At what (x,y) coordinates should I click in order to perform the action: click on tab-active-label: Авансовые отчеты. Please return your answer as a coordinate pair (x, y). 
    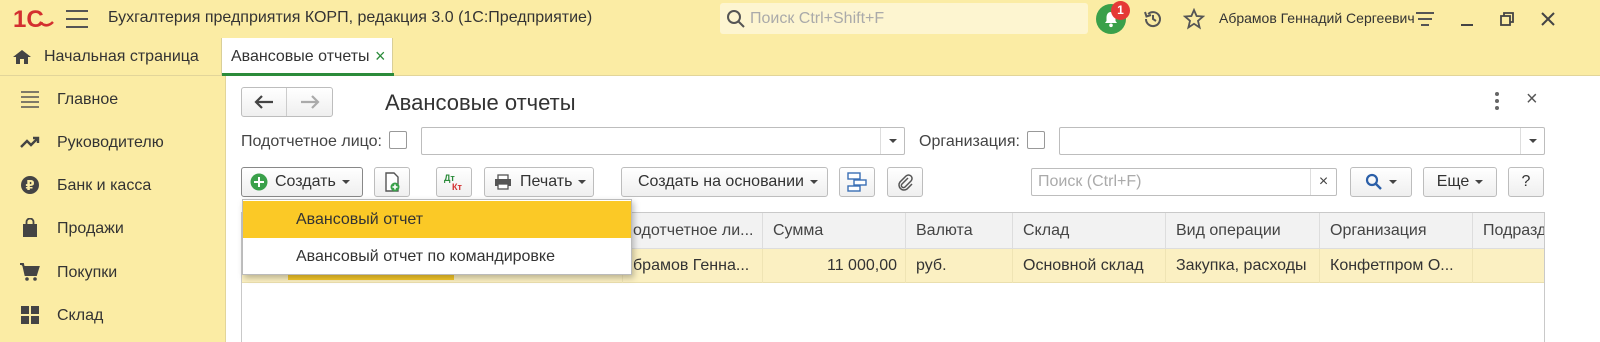
    Looking at the image, I should click on (300, 56).